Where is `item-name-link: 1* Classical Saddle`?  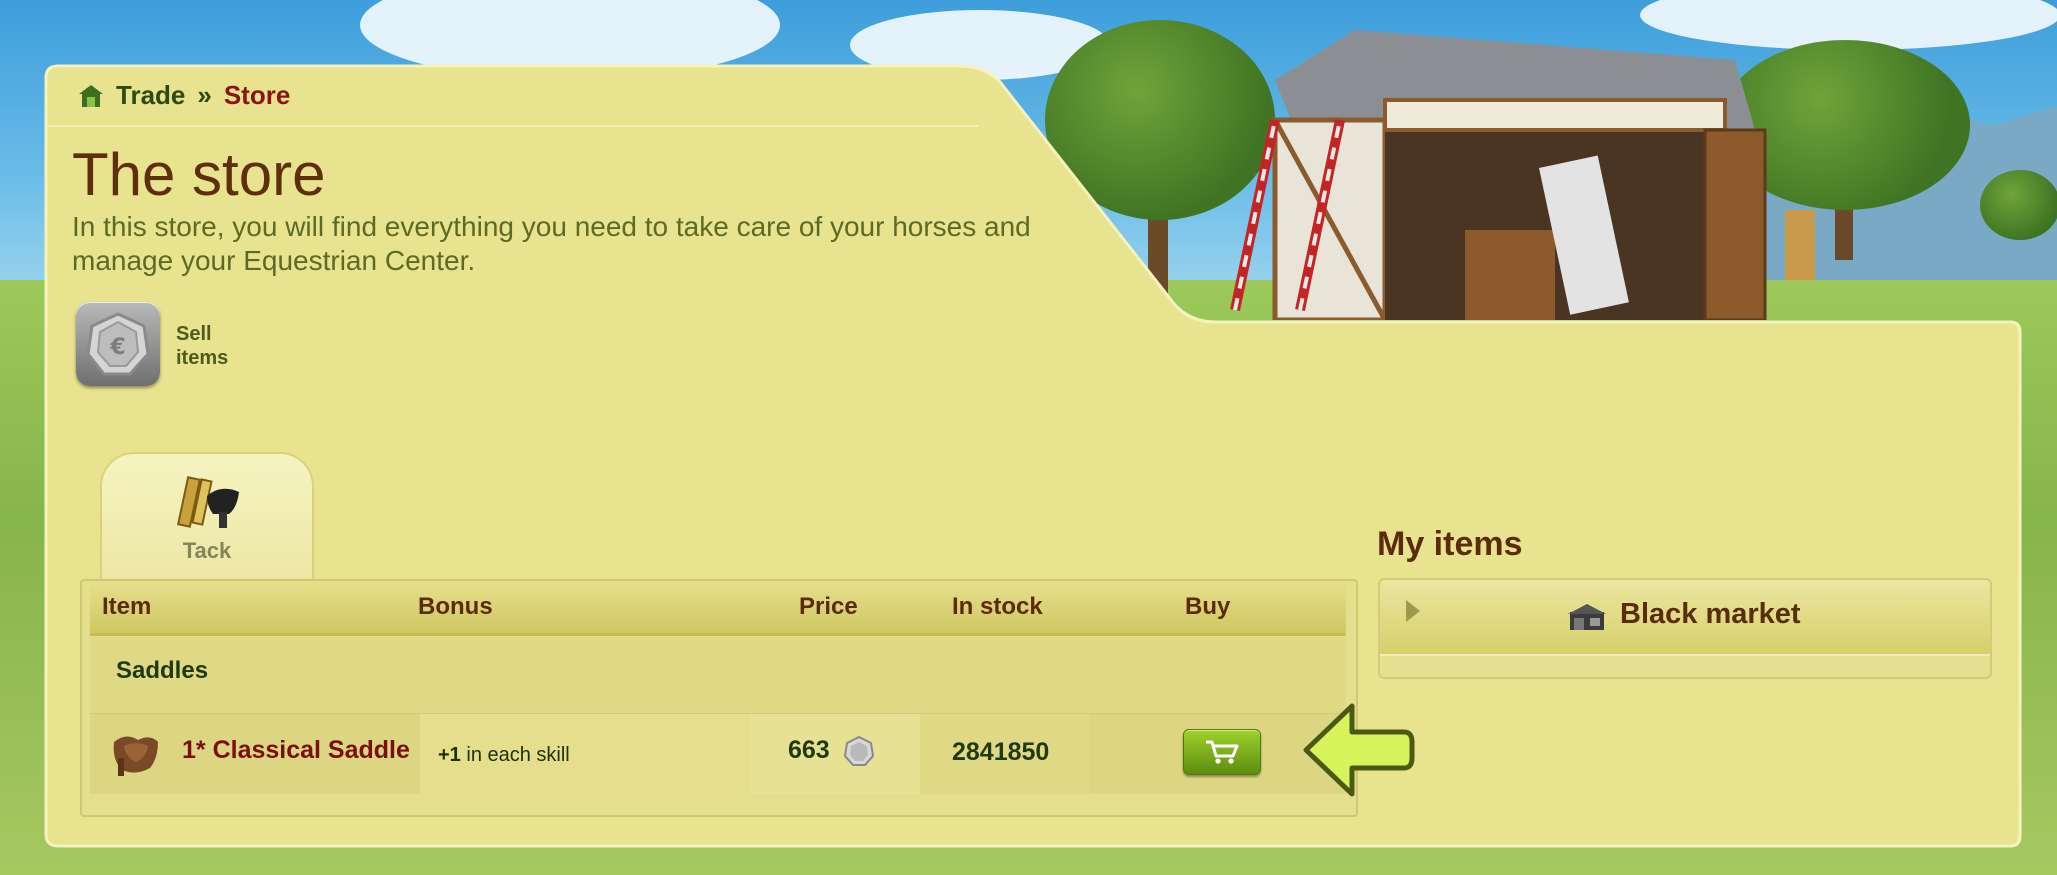 item-name-link: 1* Classical Saddle is located at coordinates (296, 750).